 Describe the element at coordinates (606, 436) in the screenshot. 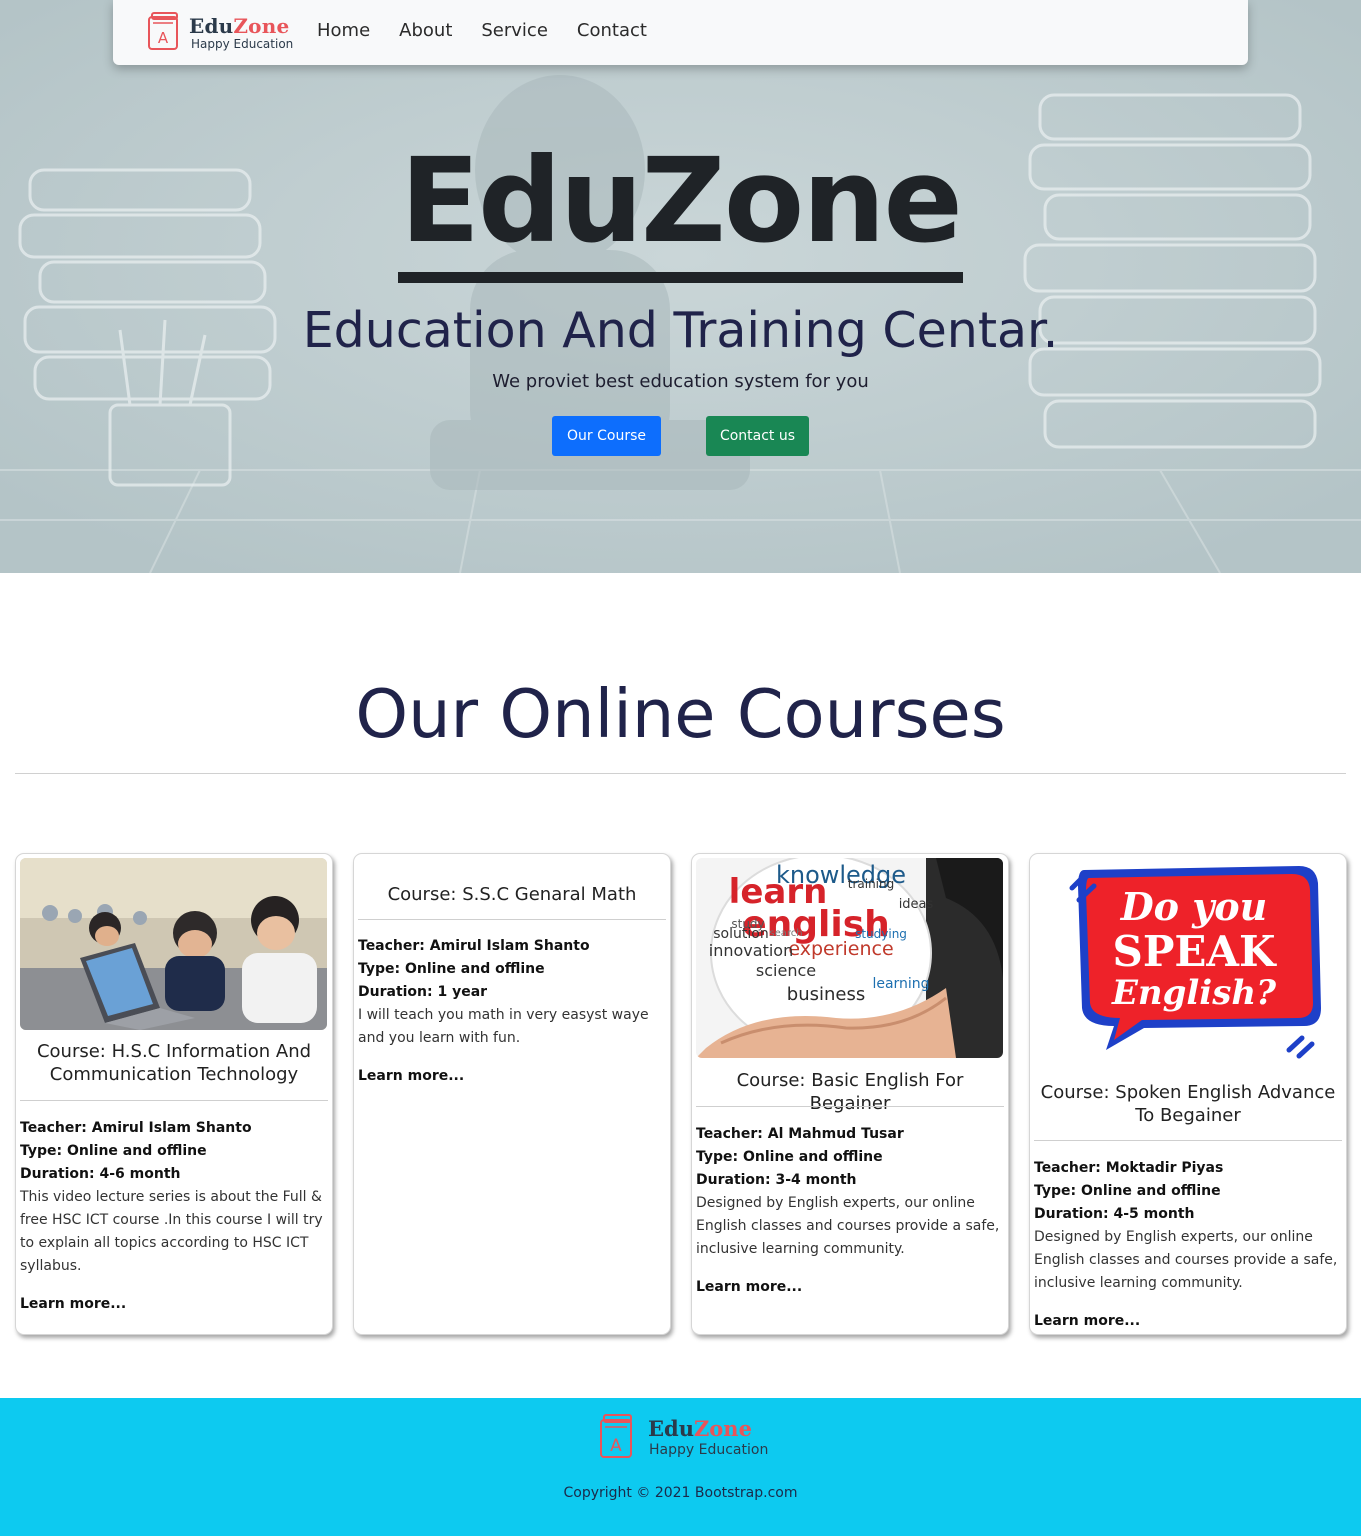

I see `our-course-button: Our Course` at that location.